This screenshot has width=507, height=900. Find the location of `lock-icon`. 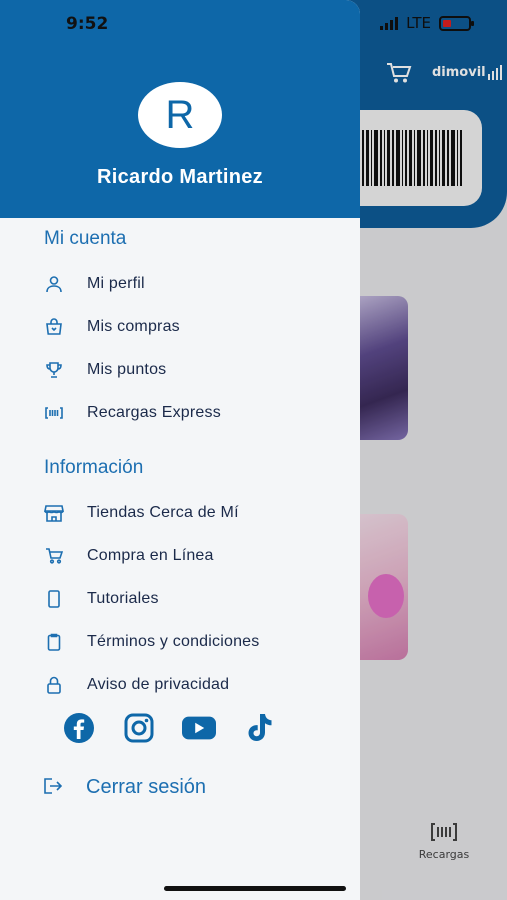

lock-icon is located at coordinates (54, 685).